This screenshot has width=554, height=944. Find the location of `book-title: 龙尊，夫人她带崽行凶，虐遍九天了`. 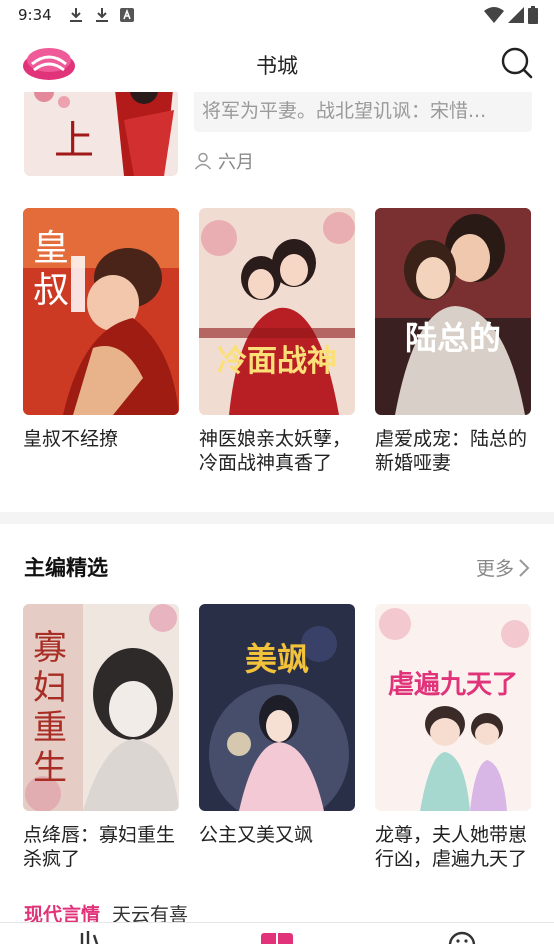

book-title: 龙尊，夫人她带崽行凶，虐遍九天了 is located at coordinates (453, 847).